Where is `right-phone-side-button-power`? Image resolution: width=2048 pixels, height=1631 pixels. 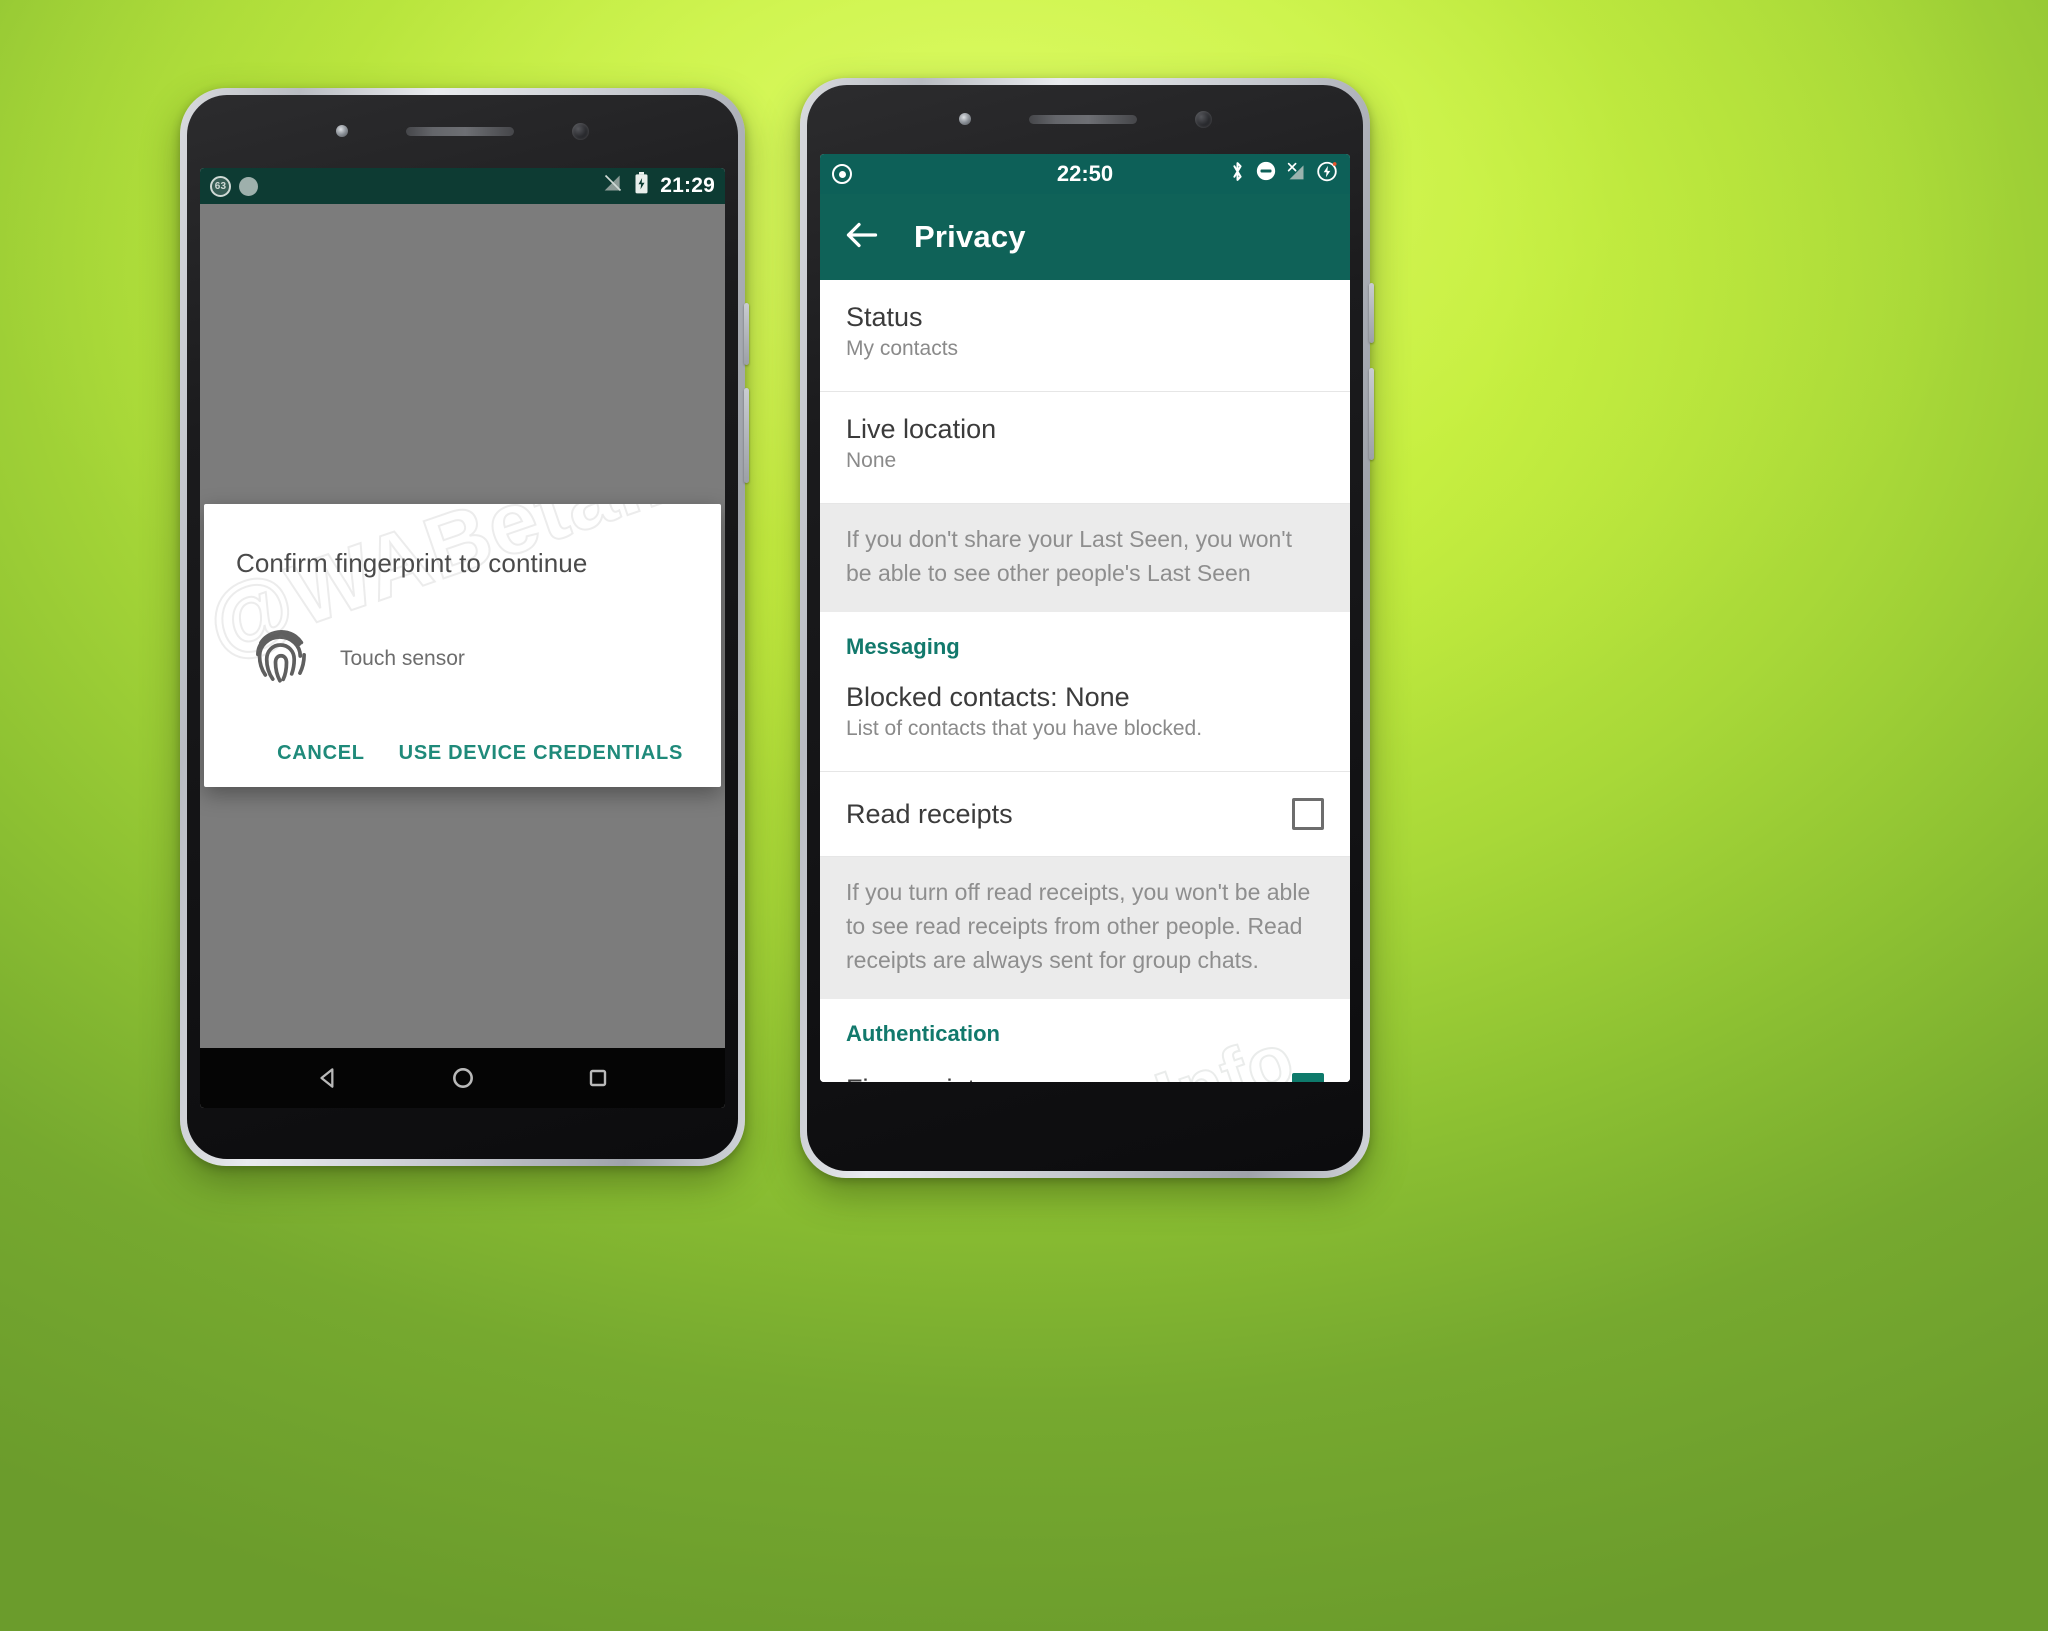
right-phone-side-button-power is located at coordinates (1371, 414).